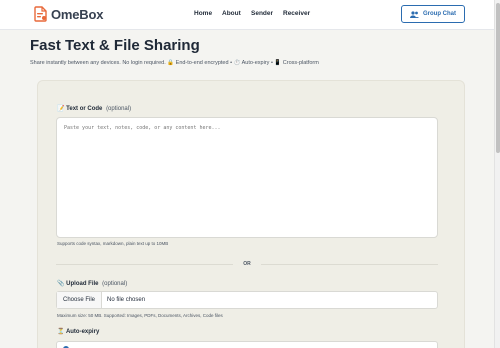 Image resolution: width=500 pixels, height=348 pixels. What do you see at coordinates (231, 13) in the screenshot?
I see `nav-about-link: About` at bounding box center [231, 13].